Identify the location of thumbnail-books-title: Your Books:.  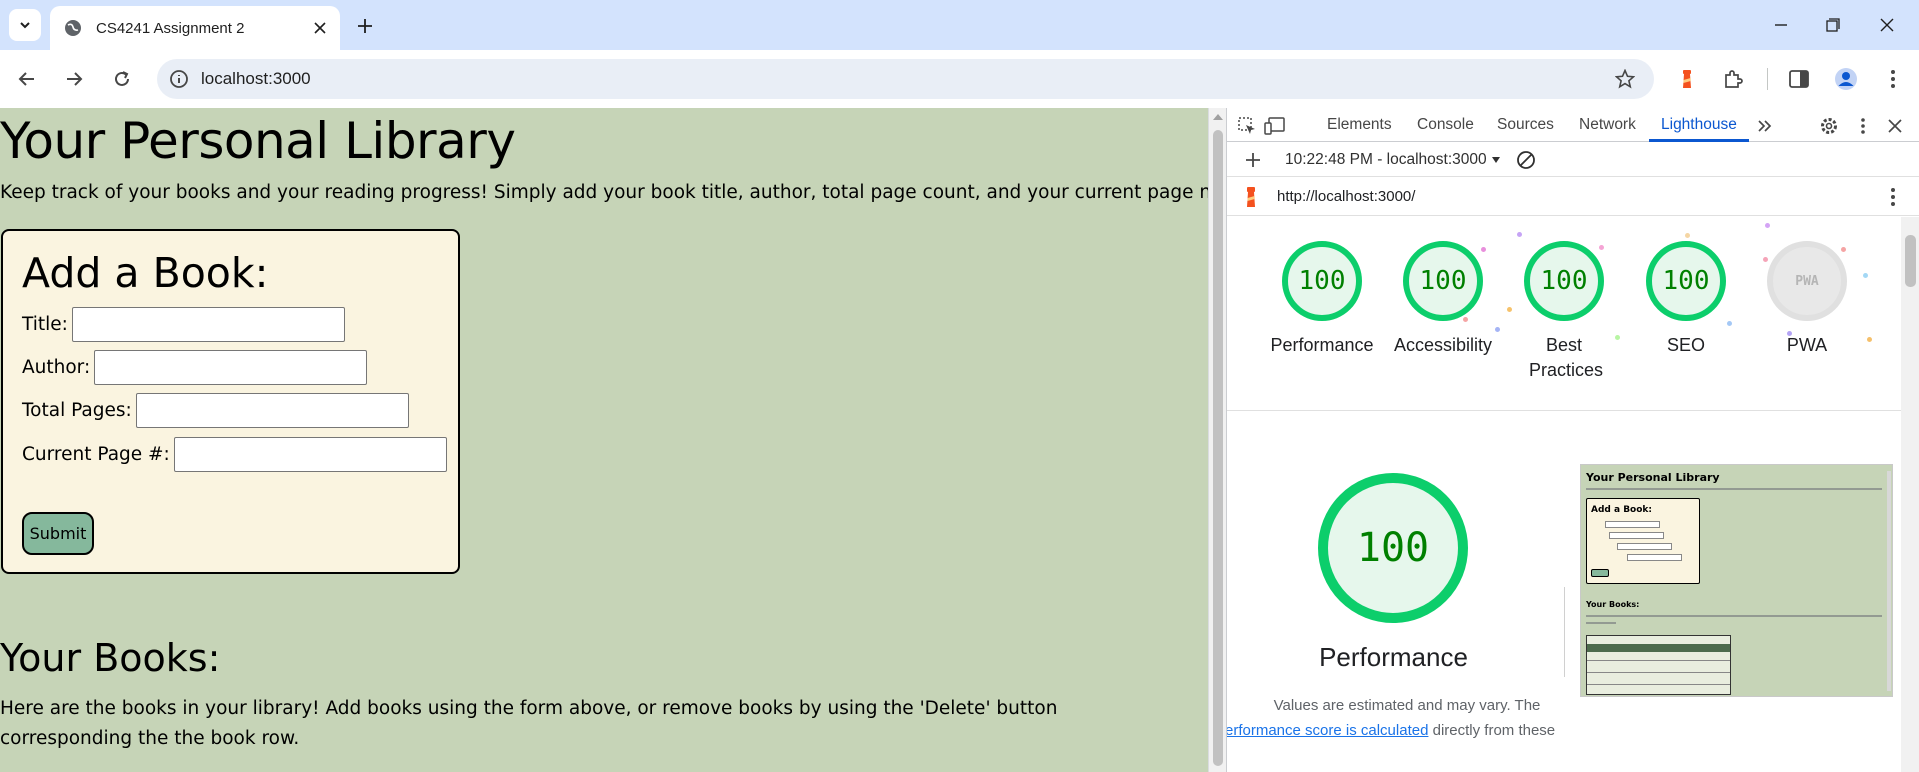
(1613, 604).